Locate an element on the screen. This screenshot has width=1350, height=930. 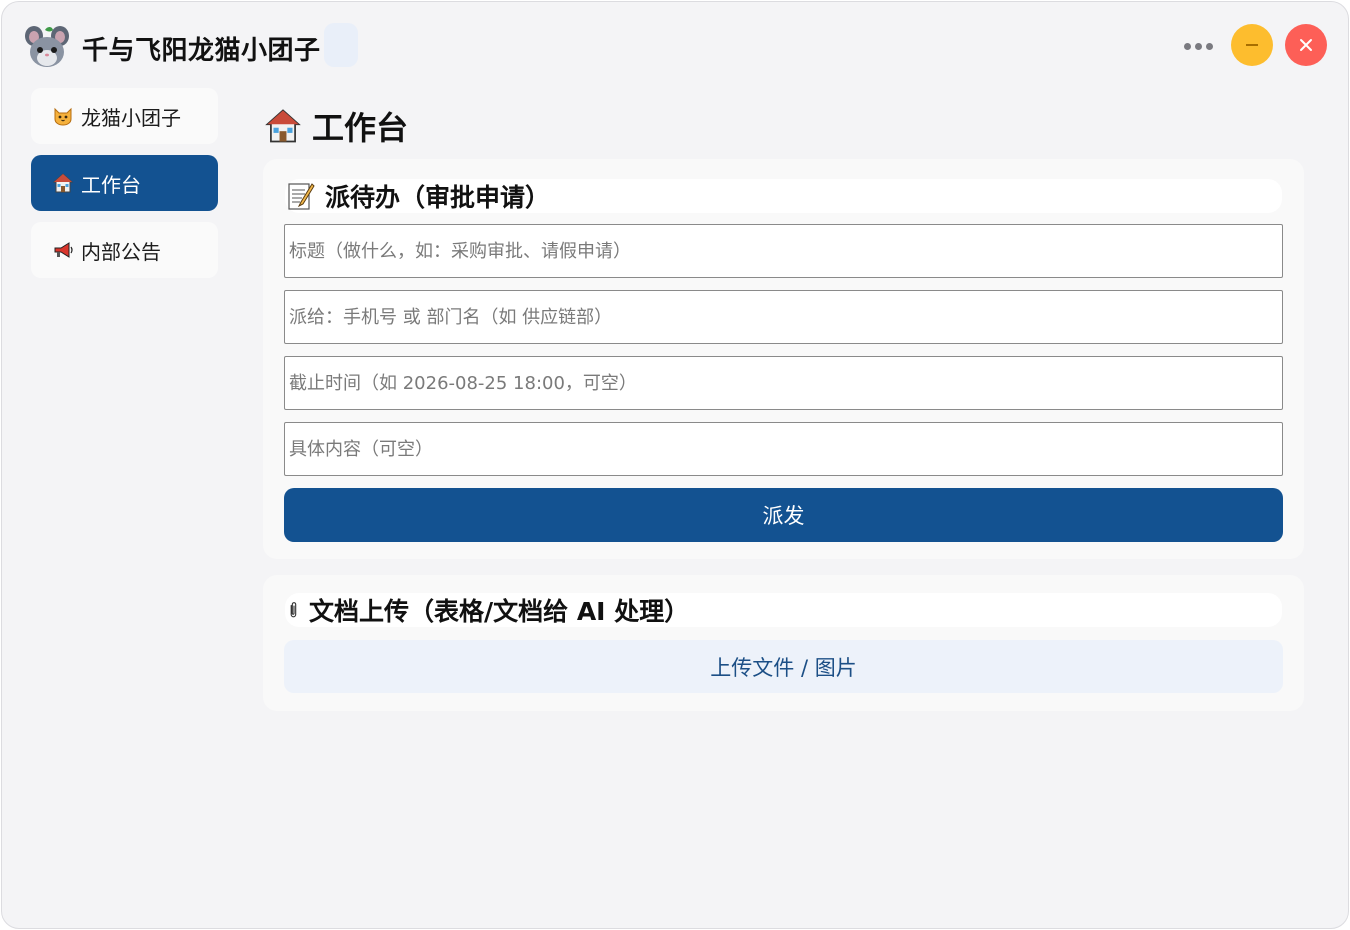
minus-icon is located at coordinates (1252, 45).